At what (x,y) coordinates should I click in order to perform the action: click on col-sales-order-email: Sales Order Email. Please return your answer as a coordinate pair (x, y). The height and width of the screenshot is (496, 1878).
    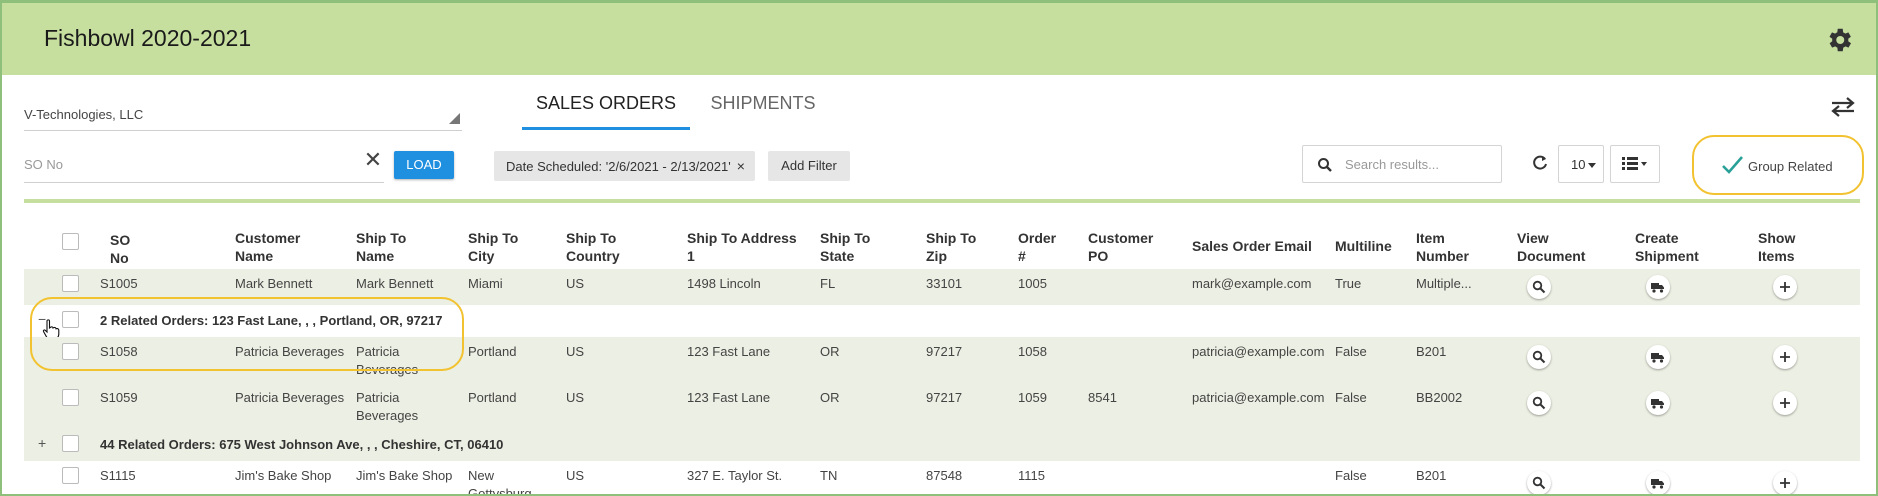
    Looking at the image, I should click on (1252, 246).